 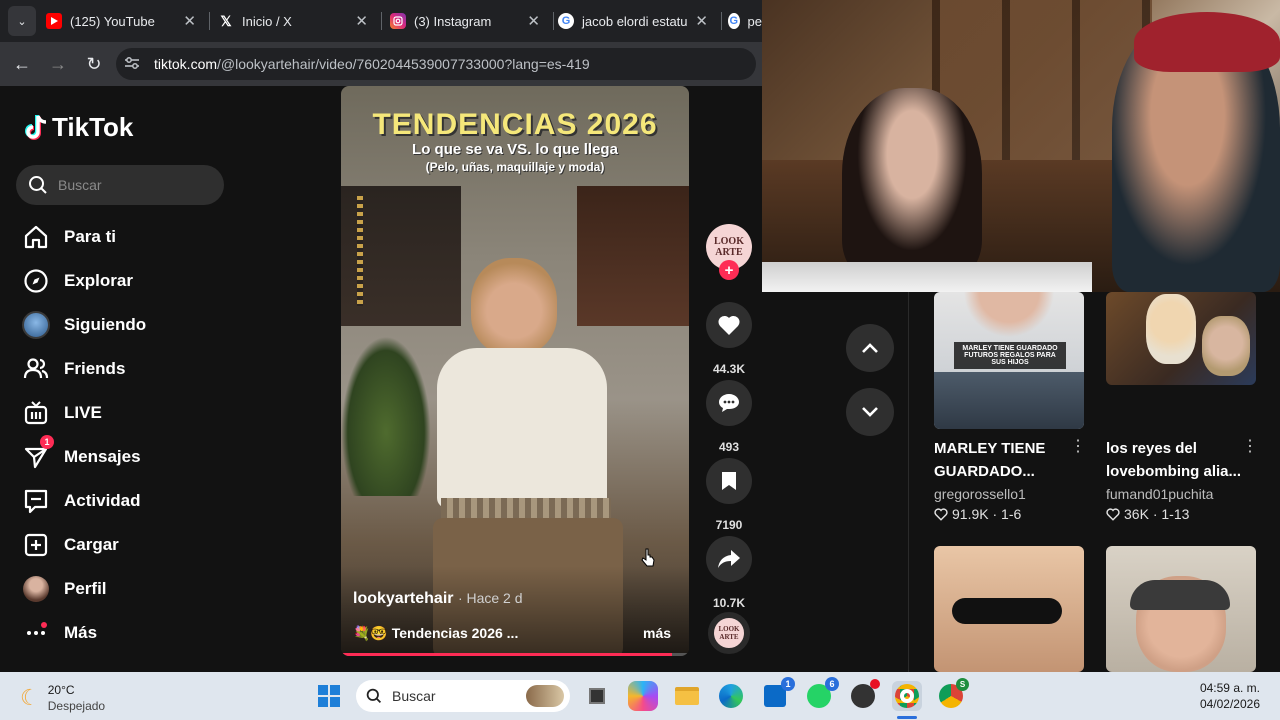 I want to click on taskbar-search: Buscar, so click(x=463, y=696).